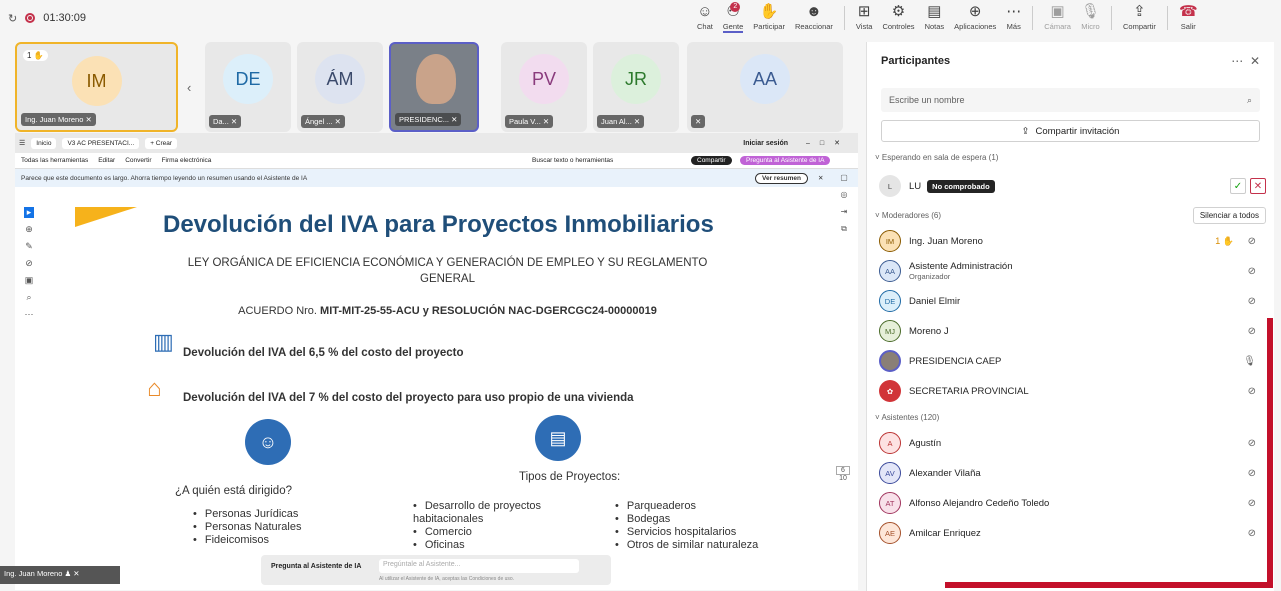 Image resolution: width=1281 pixels, height=591 pixels. What do you see at coordinates (621, 121) in the screenshot?
I see `tile-name-label: Juan Al... ✕` at bounding box center [621, 121].